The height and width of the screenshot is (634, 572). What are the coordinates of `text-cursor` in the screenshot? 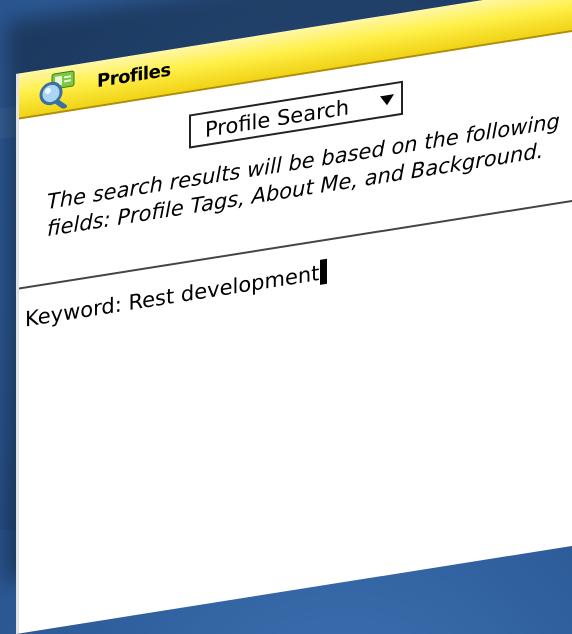 It's located at (324, 271).